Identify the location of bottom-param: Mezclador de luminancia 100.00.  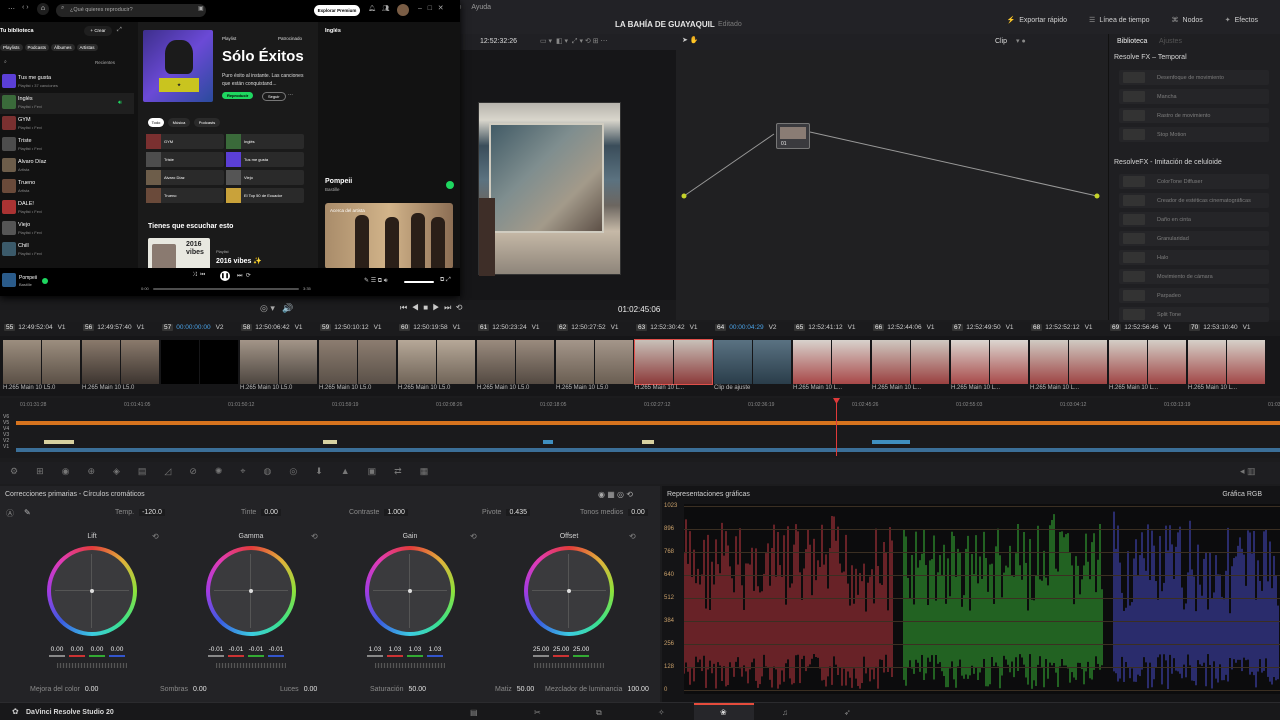
(597, 689).